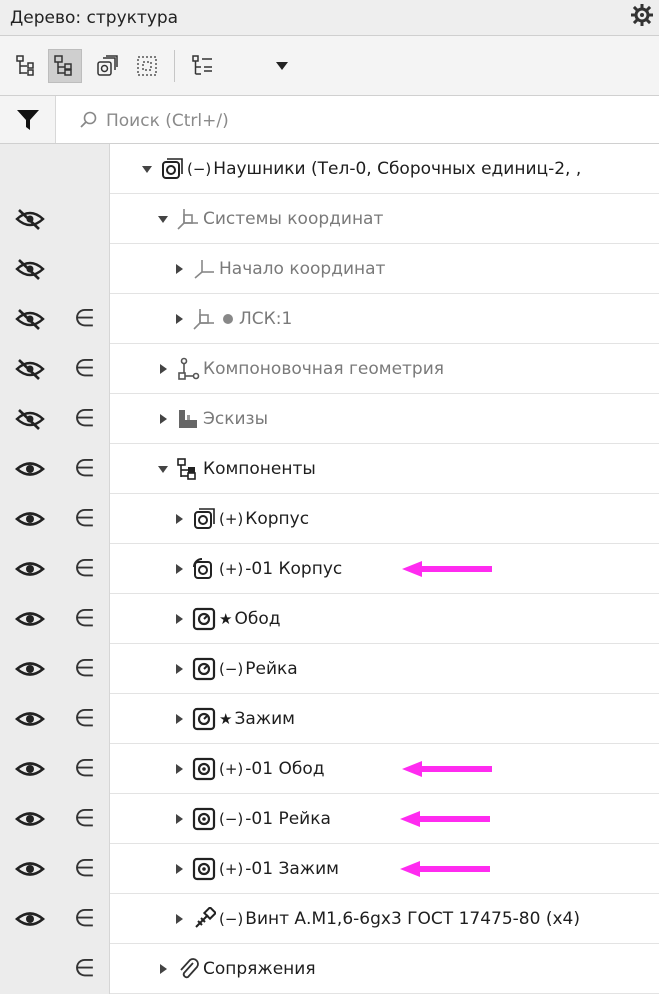 The width and height of the screenshot is (659, 994). I want to click on part-variant-icon, so click(204, 819).